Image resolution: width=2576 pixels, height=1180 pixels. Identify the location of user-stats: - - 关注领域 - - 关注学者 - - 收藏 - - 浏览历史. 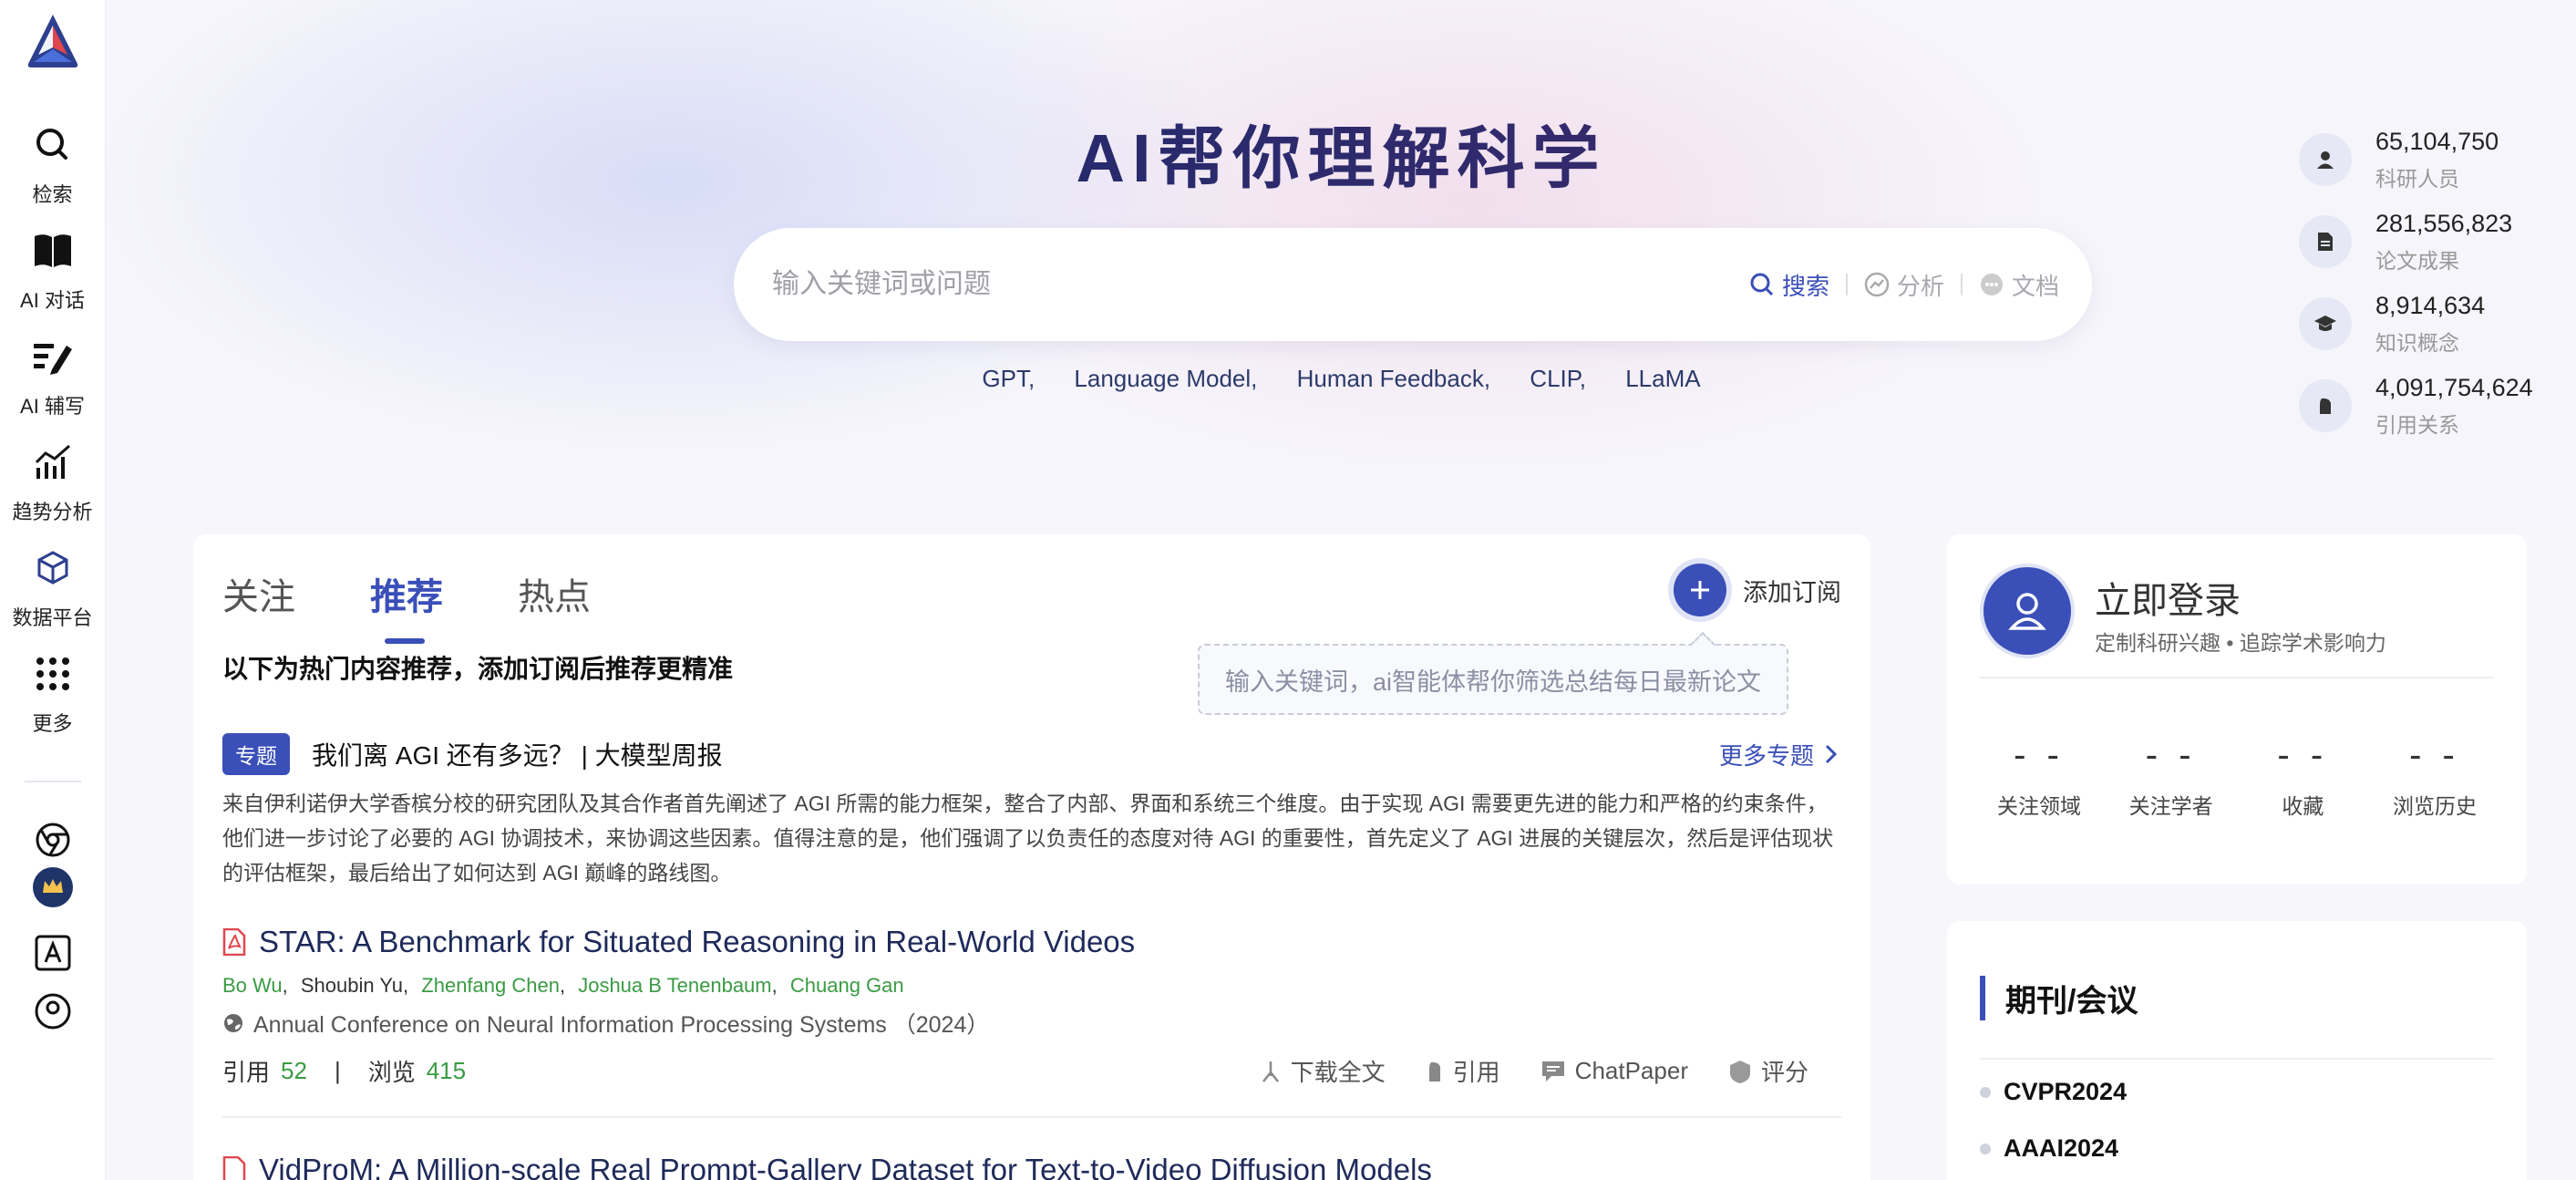
(2237, 777).